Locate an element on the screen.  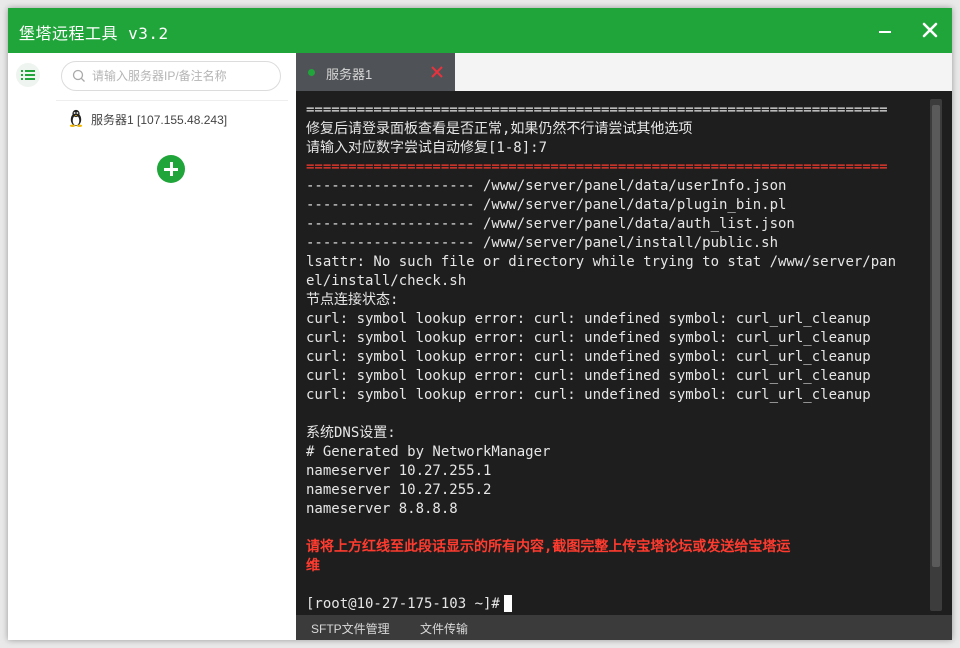
close-button is located at coordinates (930, 30).